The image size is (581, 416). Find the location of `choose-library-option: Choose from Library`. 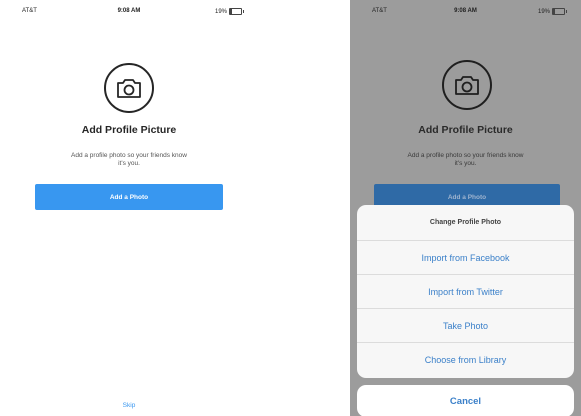

choose-library-option: Choose from Library is located at coordinates (465, 359).